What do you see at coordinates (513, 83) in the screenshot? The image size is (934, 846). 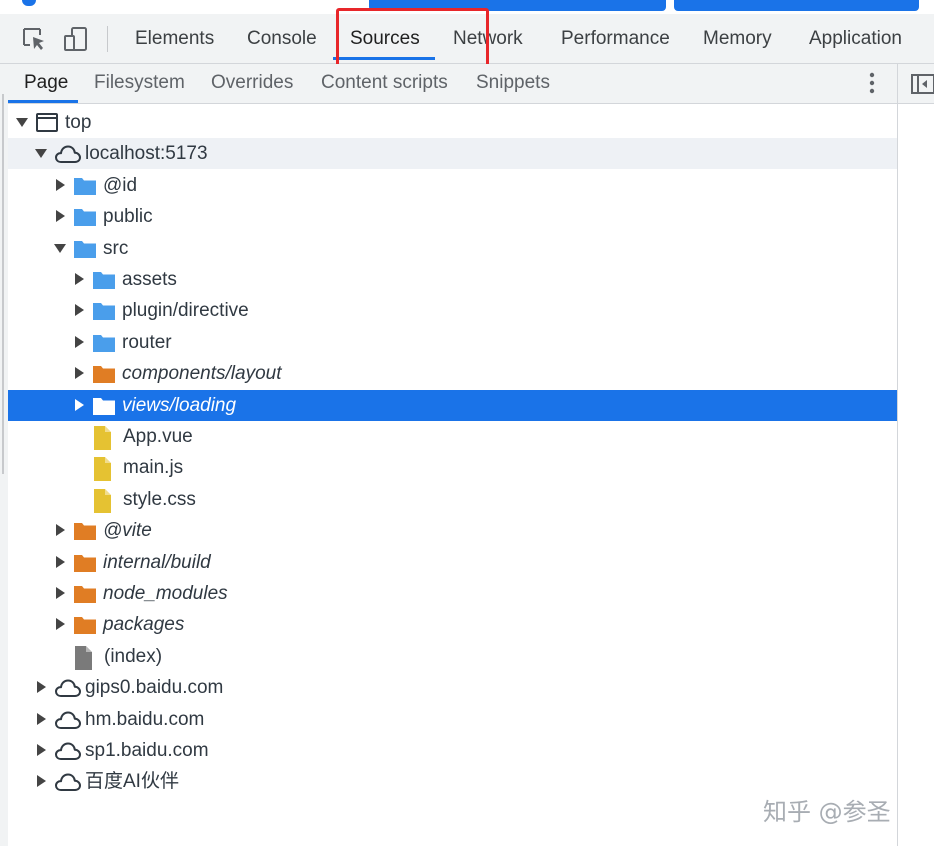 I see `subtab-snippets: Snippets` at bounding box center [513, 83].